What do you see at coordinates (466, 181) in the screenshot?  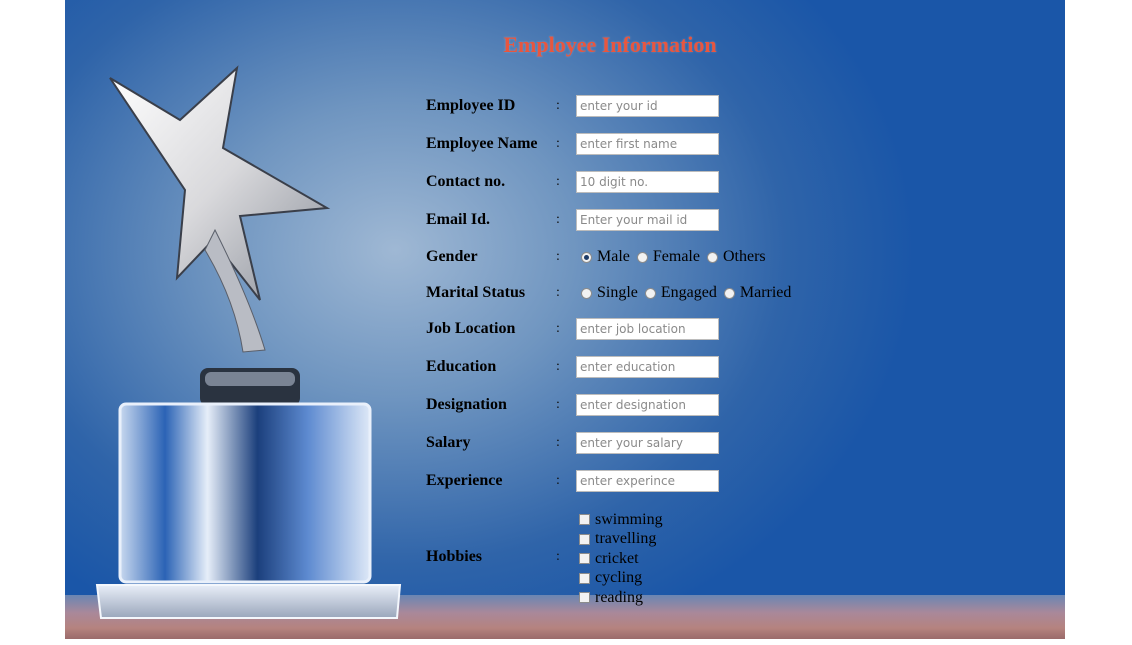 I see `contact-label: Contact no.` at bounding box center [466, 181].